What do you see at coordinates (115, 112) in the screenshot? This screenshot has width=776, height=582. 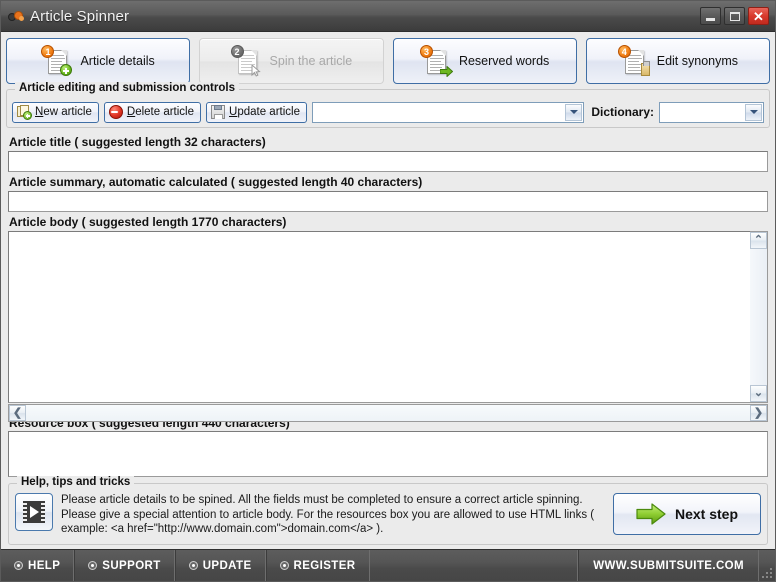 I see `delete-circle-icon` at bounding box center [115, 112].